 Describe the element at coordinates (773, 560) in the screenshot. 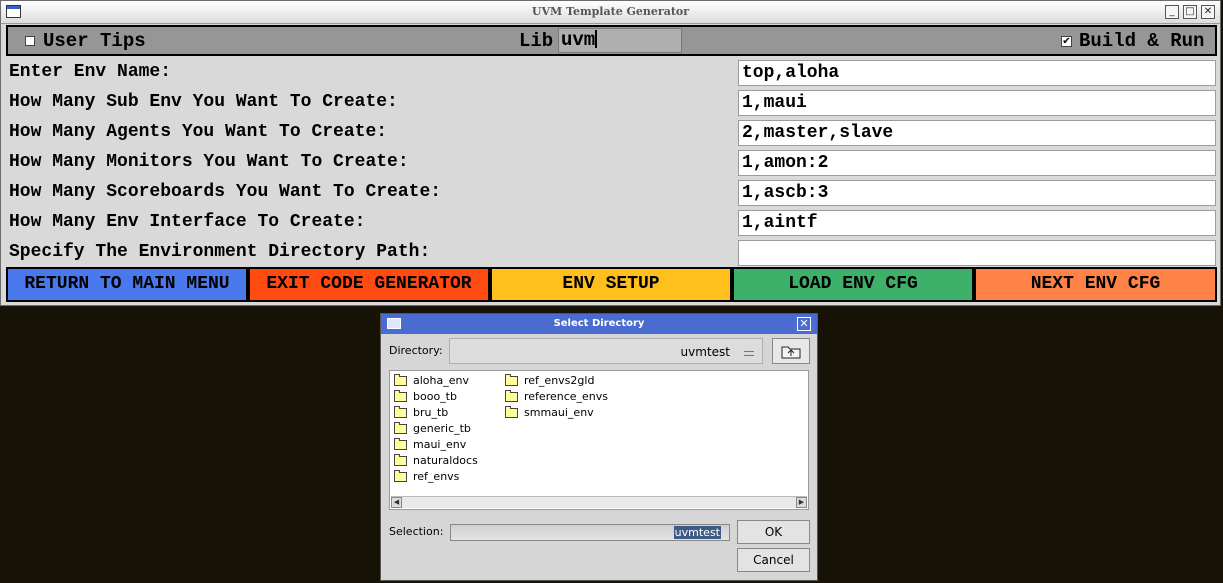

I see `cancel-button: Cancel` at that location.